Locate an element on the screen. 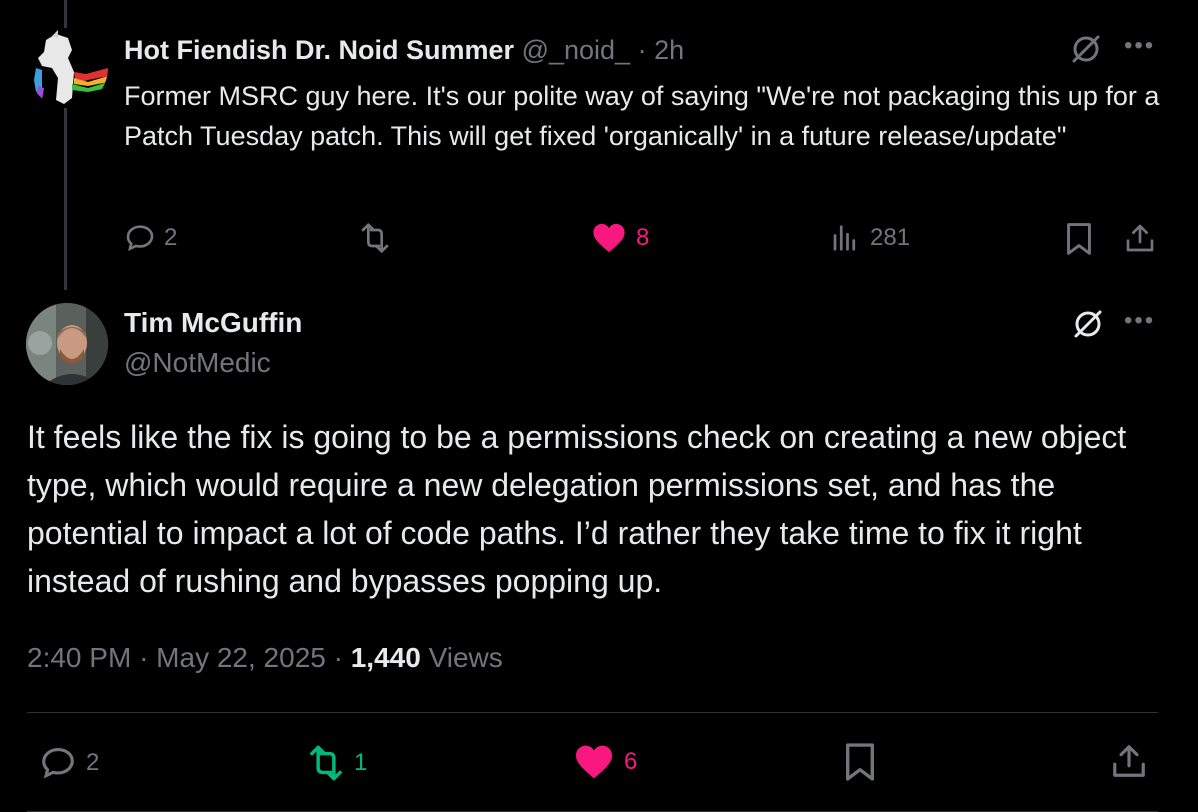  views-button: 281 is located at coordinates (870, 238).